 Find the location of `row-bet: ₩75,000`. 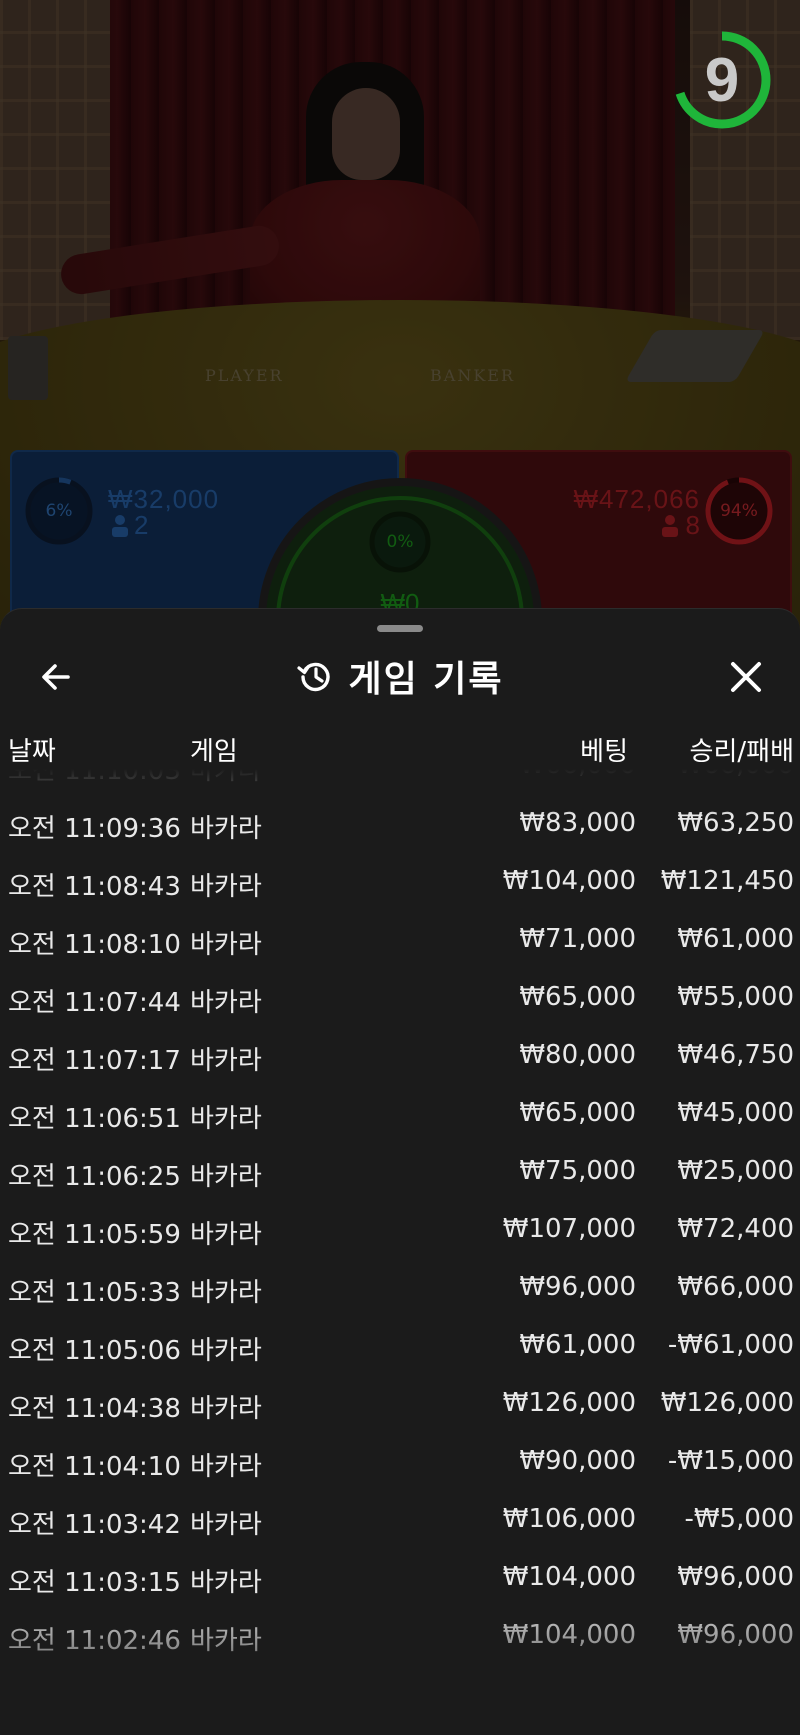

row-bet: ₩75,000 is located at coordinates (577, 1171).